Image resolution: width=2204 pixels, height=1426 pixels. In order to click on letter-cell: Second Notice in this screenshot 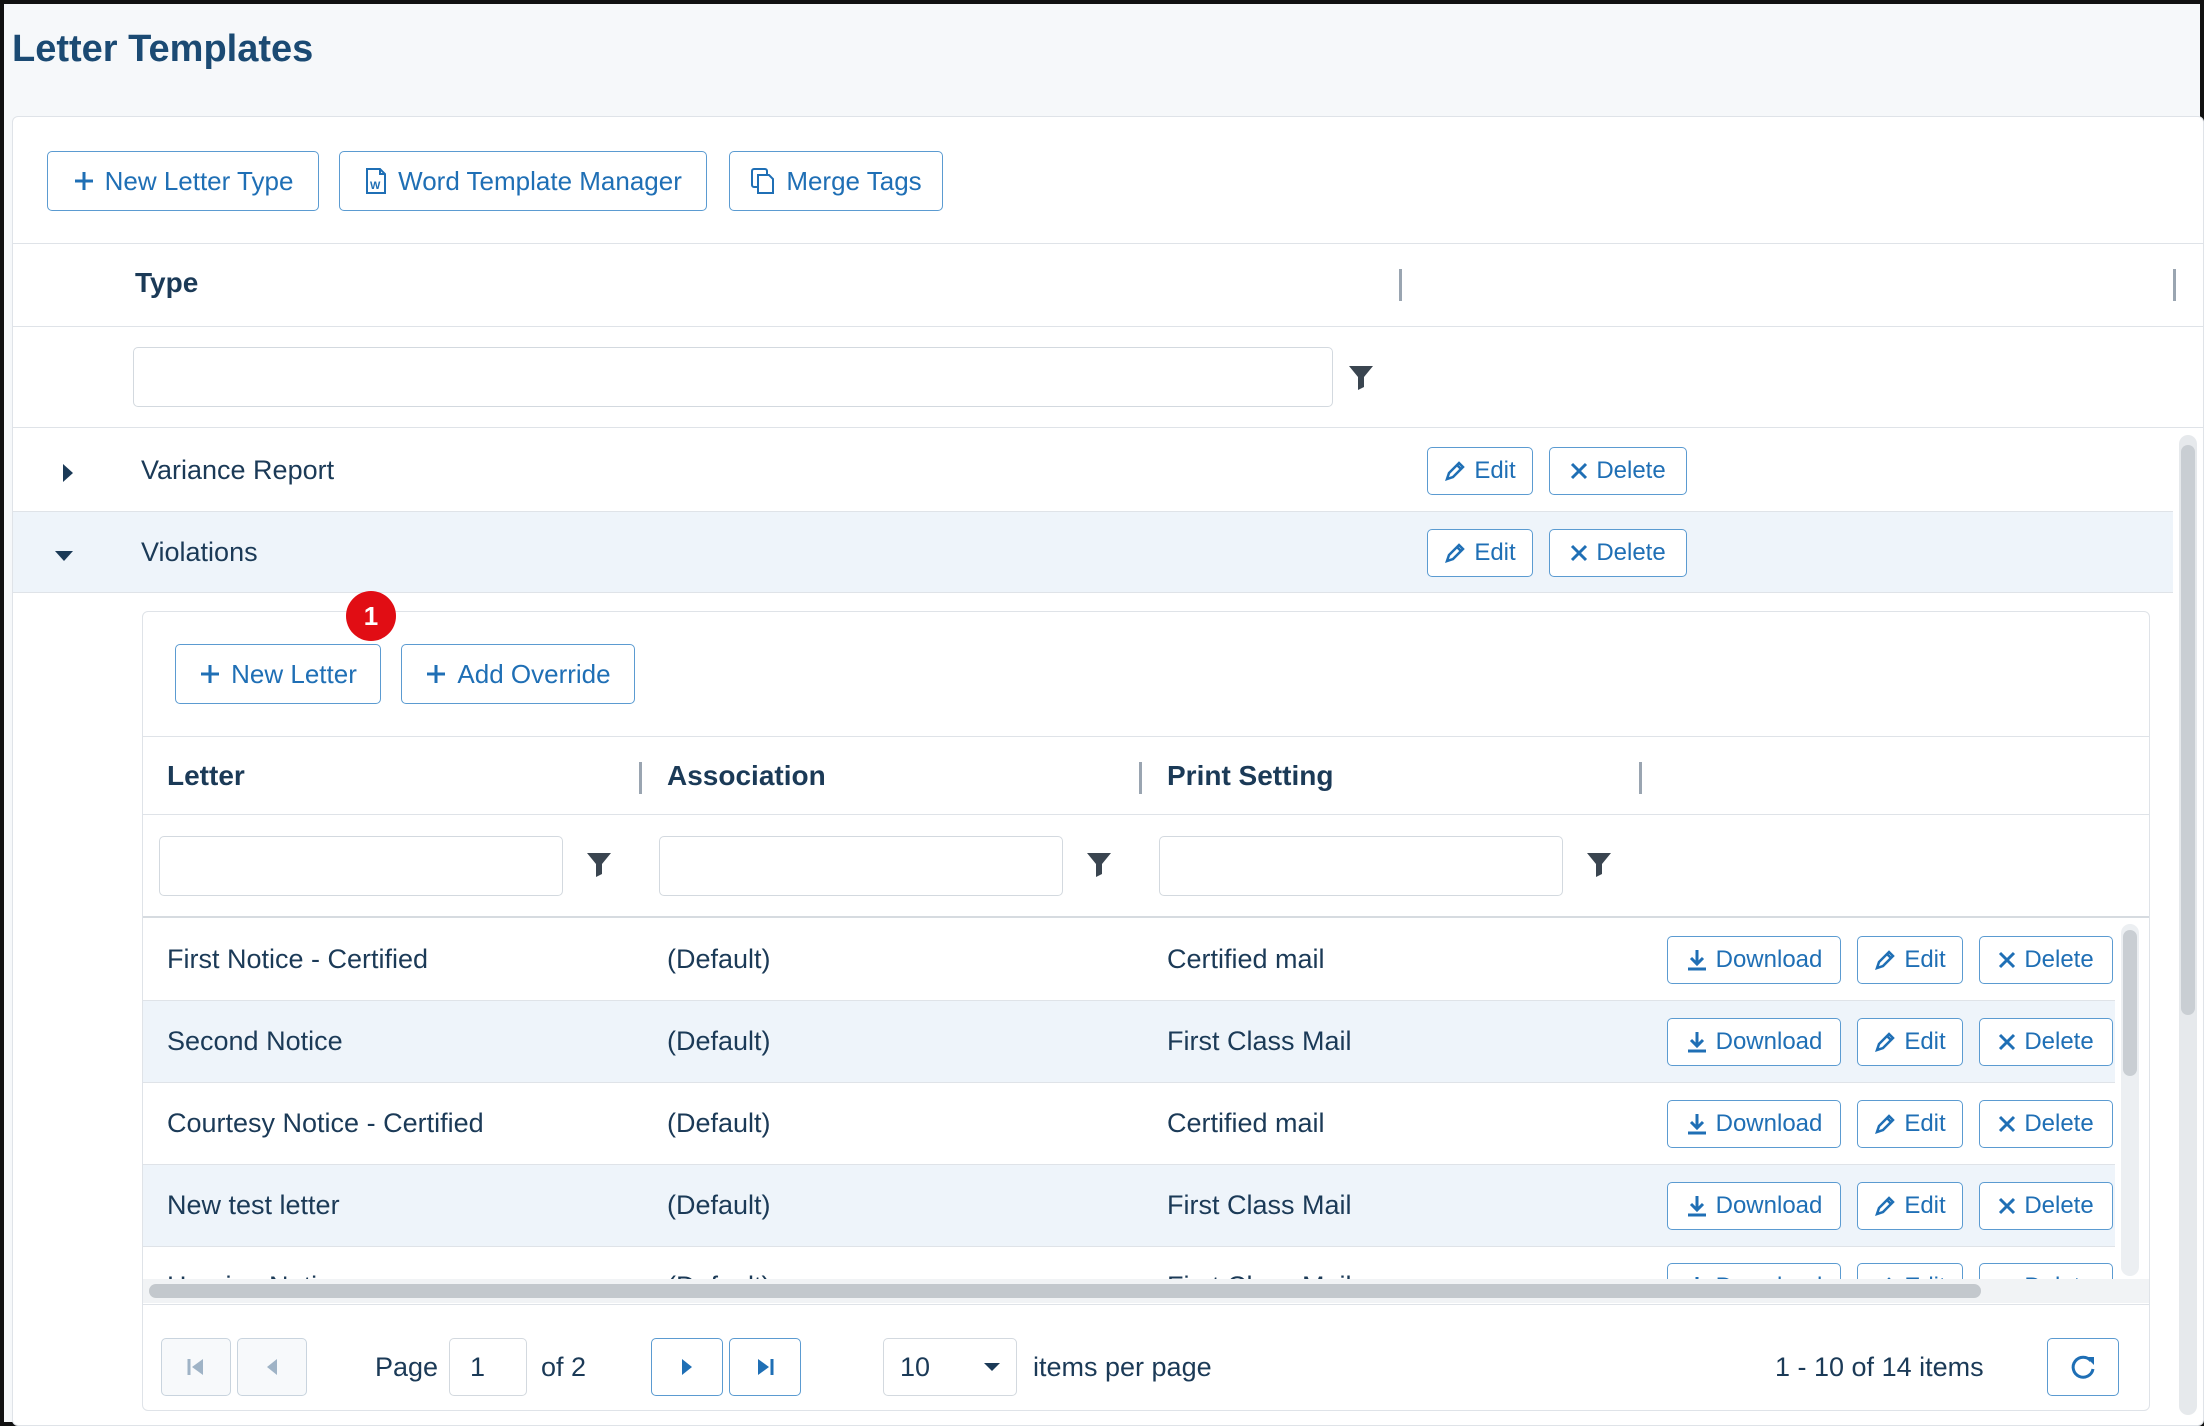, I will do `click(255, 1041)`.